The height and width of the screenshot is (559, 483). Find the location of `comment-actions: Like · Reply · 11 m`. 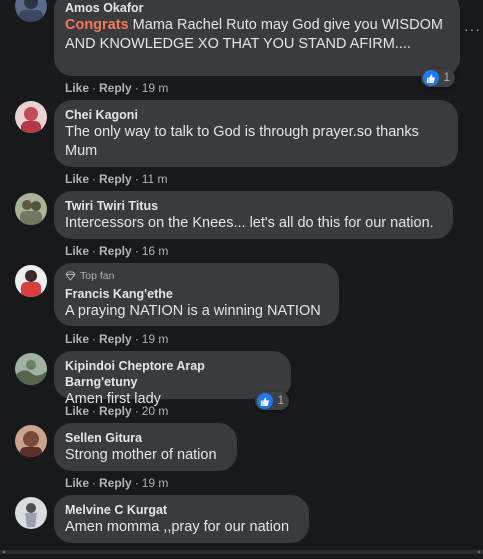

comment-actions: Like · Reply · 11 m is located at coordinates (116, 179).